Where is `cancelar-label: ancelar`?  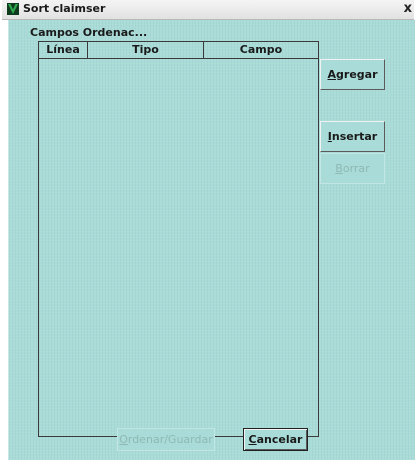
cancelar-label: ancelar is located at coordinates (279, 439).